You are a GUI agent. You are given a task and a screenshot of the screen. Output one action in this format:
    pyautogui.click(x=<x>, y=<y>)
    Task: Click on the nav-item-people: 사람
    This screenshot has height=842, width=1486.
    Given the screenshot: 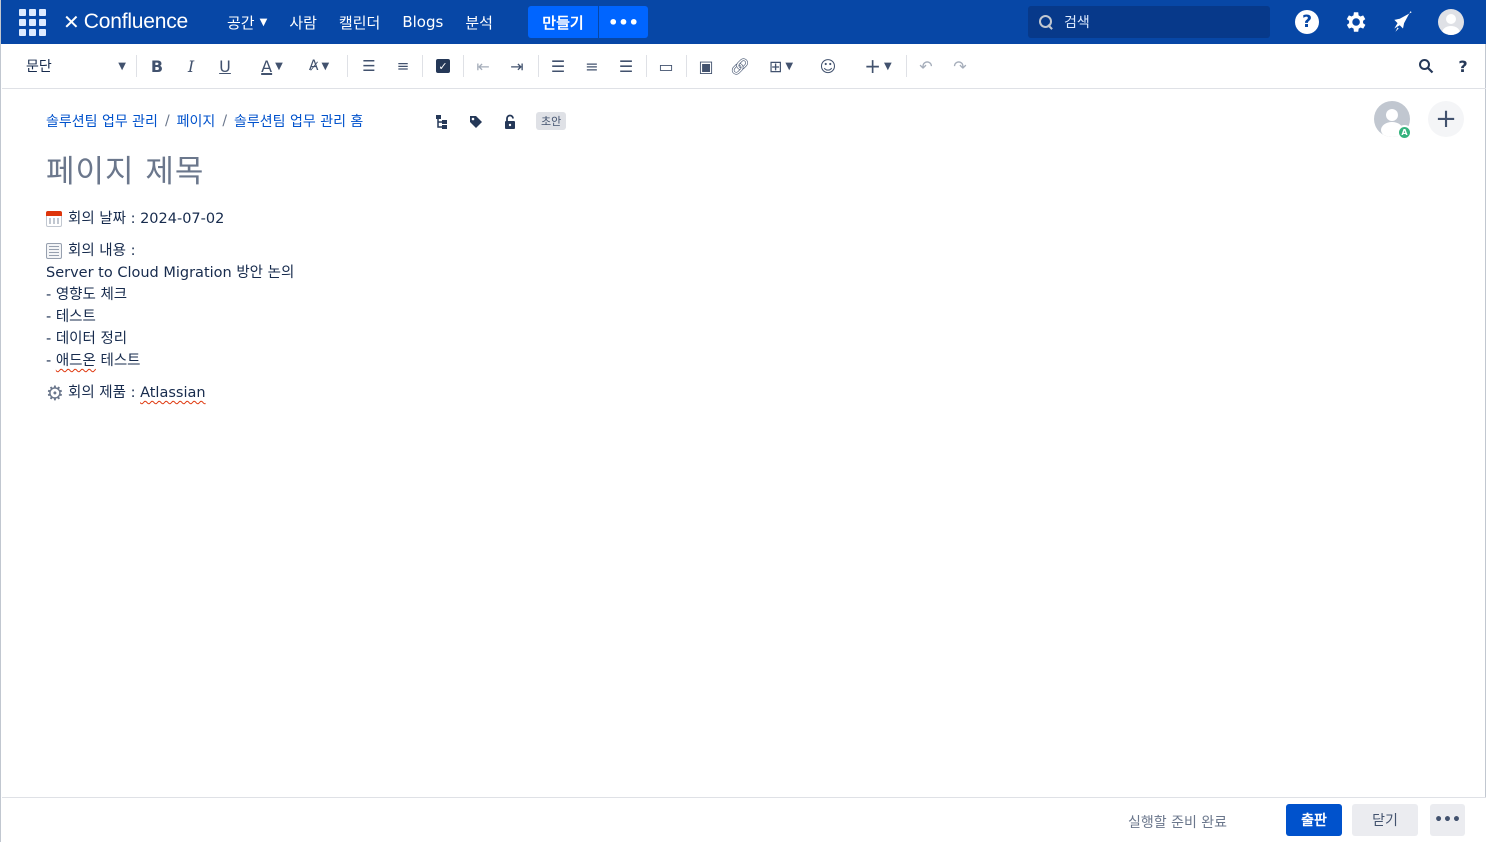 What is the action you would take?
    pyautogui.click(x=303, y=22)
    